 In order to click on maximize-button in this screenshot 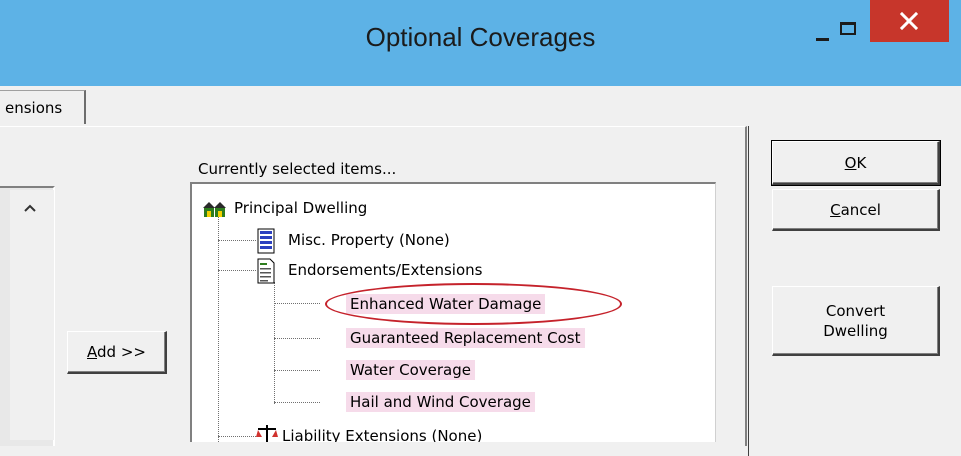, I will do `click(848, 28)`.